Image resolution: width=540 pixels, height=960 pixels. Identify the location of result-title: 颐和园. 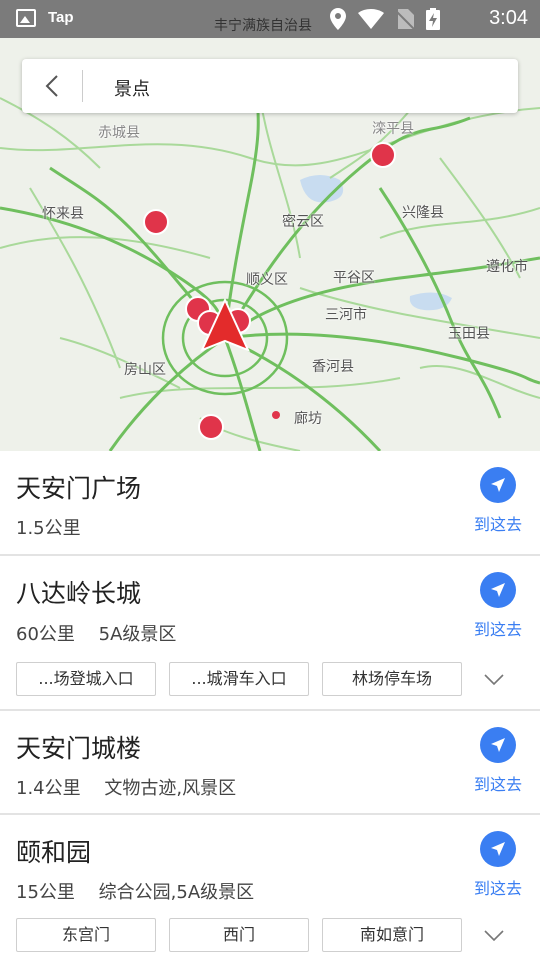
(54, 852).